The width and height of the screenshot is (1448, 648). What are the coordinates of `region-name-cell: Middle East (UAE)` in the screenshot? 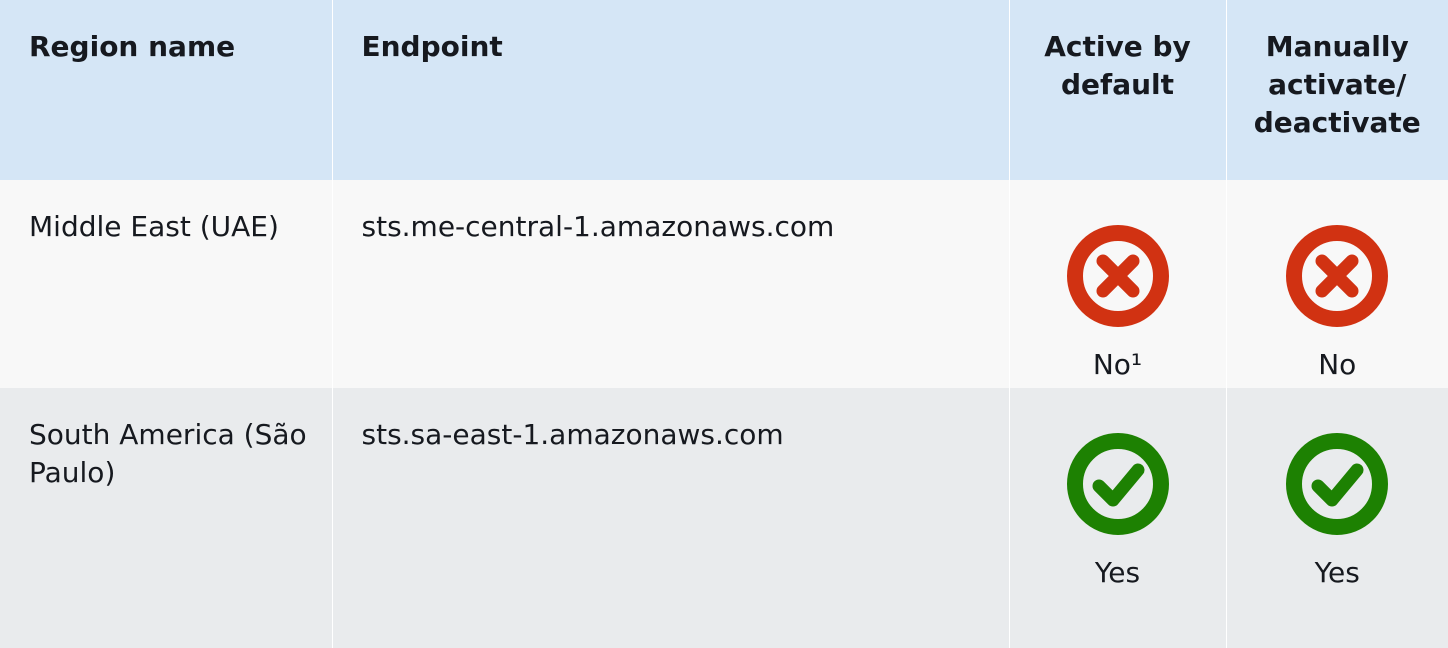 It's located at (166, 284).